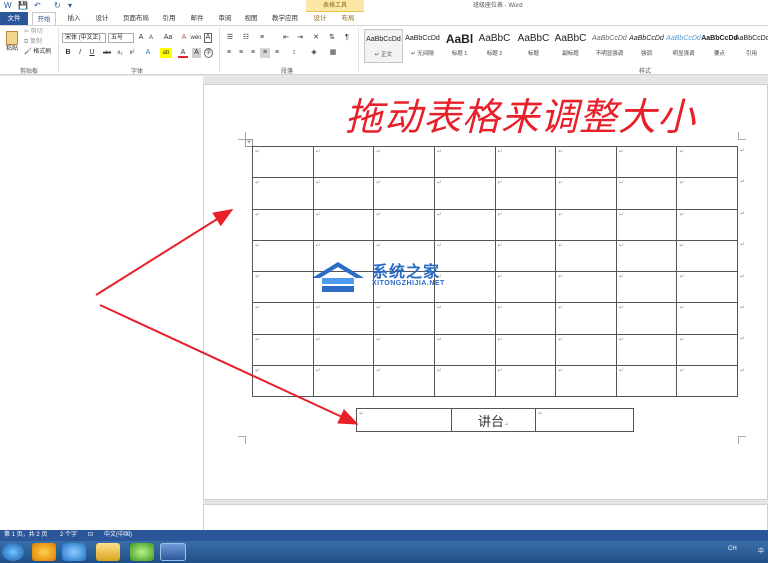 The width and height of the screenshot is (768, 563). I want to click on word-count: 2 个字, so click(68, 535).